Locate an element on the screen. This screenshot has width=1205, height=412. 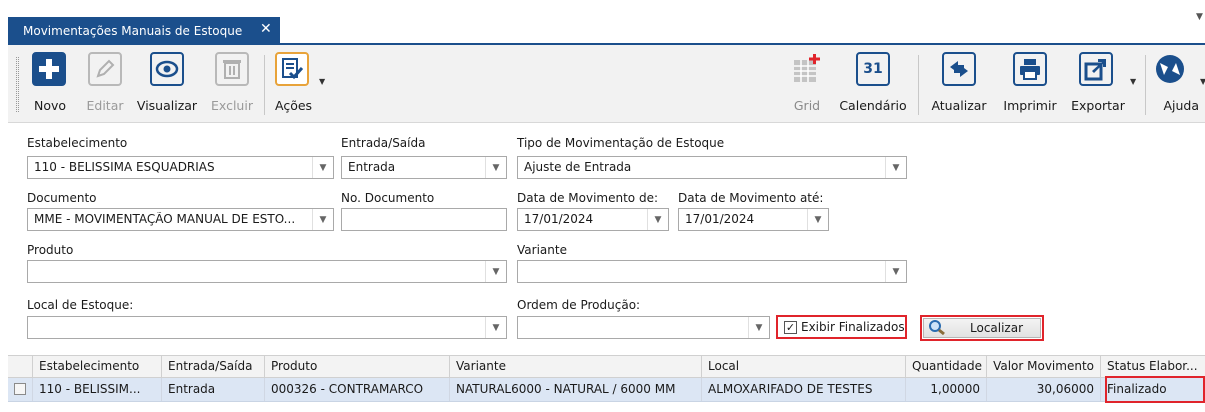
col-produto: Produto is located at coordinates (357, 366).